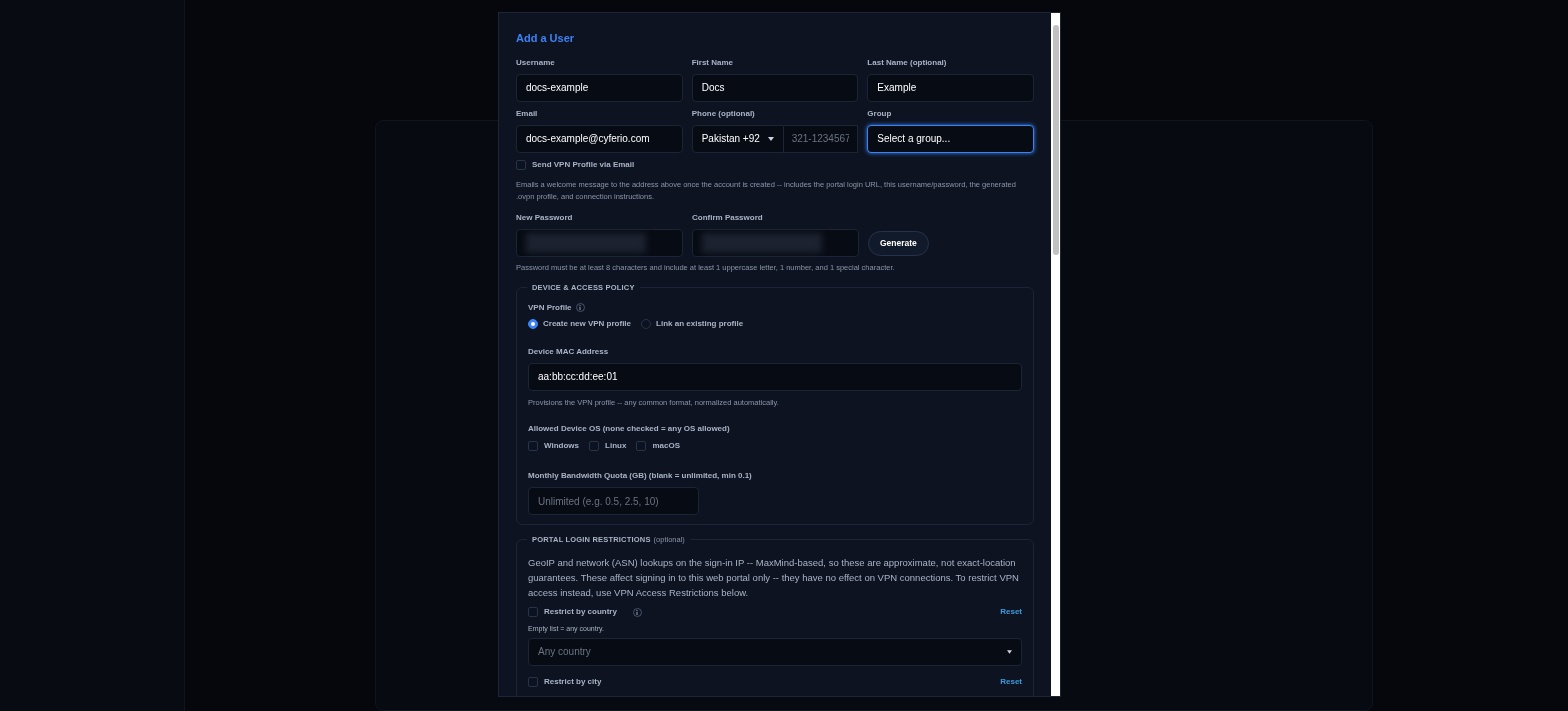 Image resolution: width=1568 pixels, height=711 pixels. Describe the element at coordinates (550, 307) in the screenshot. I see `field-label: VPN Profile` at that location.